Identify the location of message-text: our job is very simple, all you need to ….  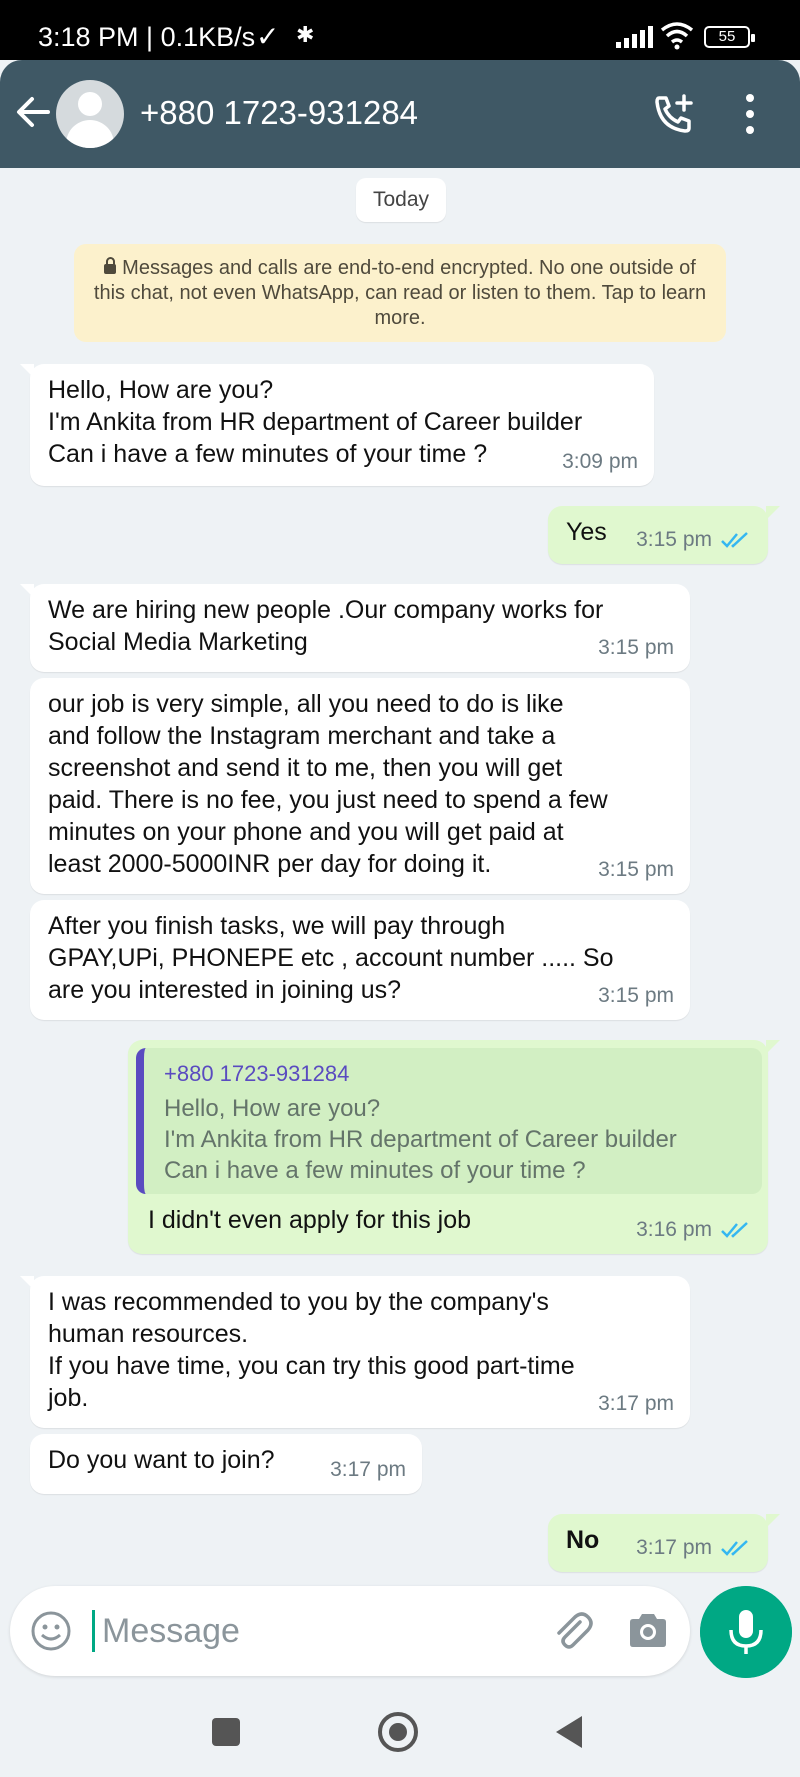
(328, 784).